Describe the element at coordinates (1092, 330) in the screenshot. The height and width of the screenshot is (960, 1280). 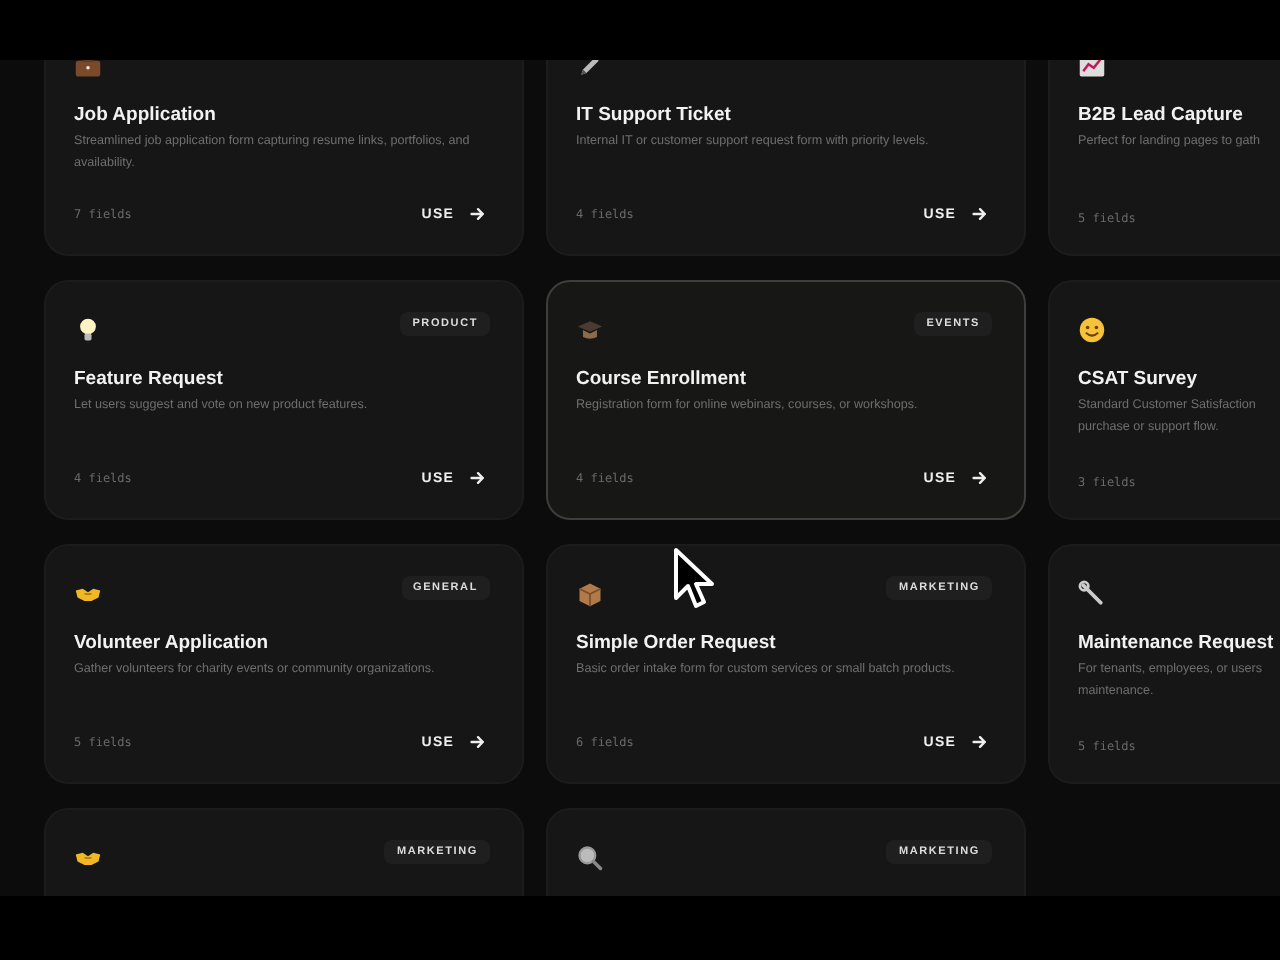
I see `smiley-icon` at that location.